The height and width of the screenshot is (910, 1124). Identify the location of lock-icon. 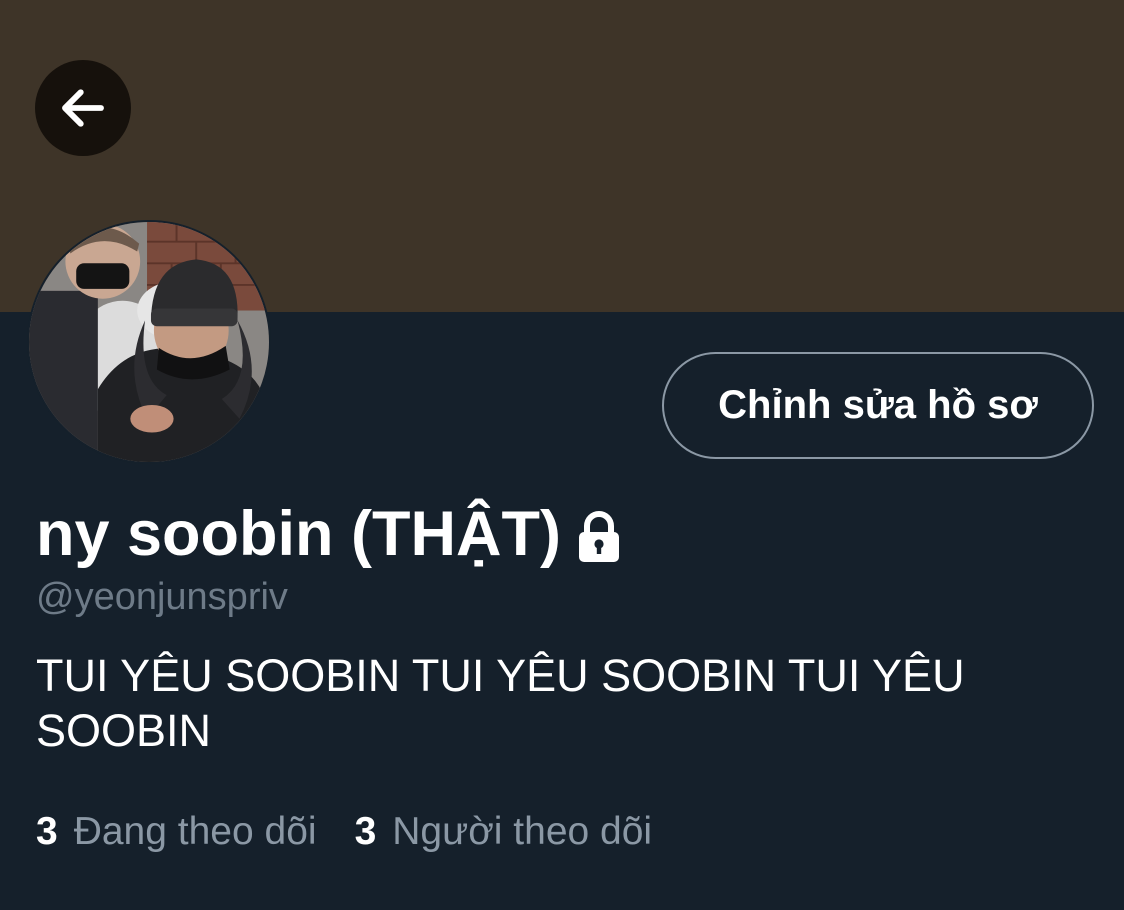
(598, 536).